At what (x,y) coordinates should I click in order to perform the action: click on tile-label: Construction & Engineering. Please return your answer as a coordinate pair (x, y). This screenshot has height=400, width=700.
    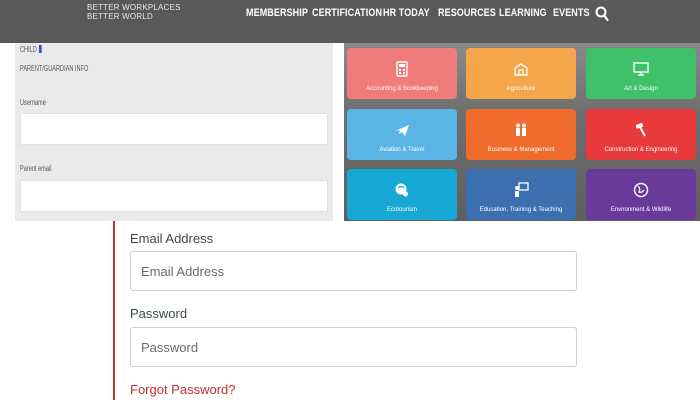
    Looking at the image, I should click on (641, 150).